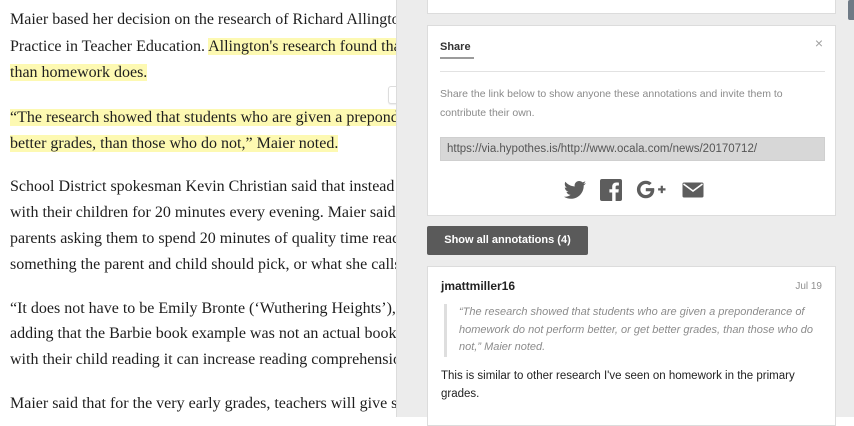  I want to click on annotation-username: jmattmiller16, so click(478, 286).